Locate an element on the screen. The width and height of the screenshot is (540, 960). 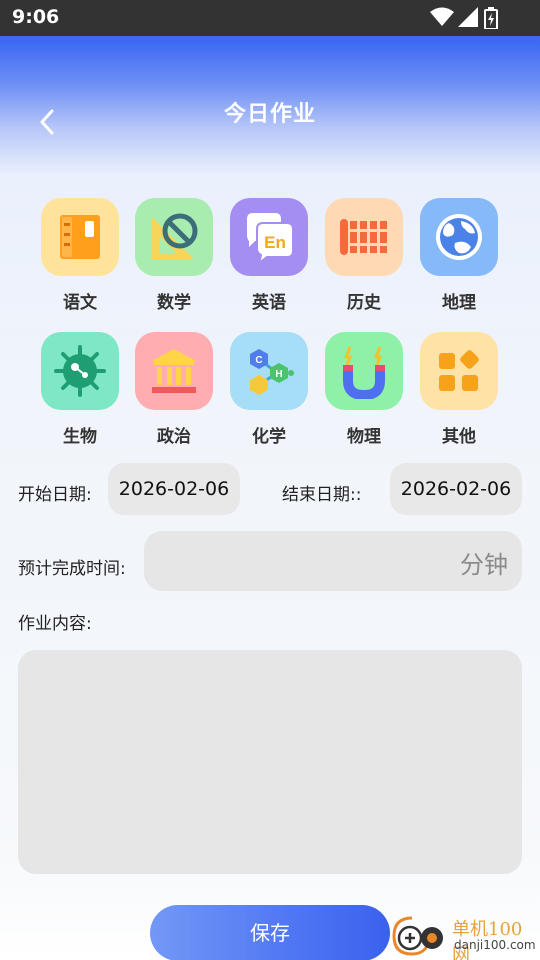
status-icons is located at coordinates (466, 19).